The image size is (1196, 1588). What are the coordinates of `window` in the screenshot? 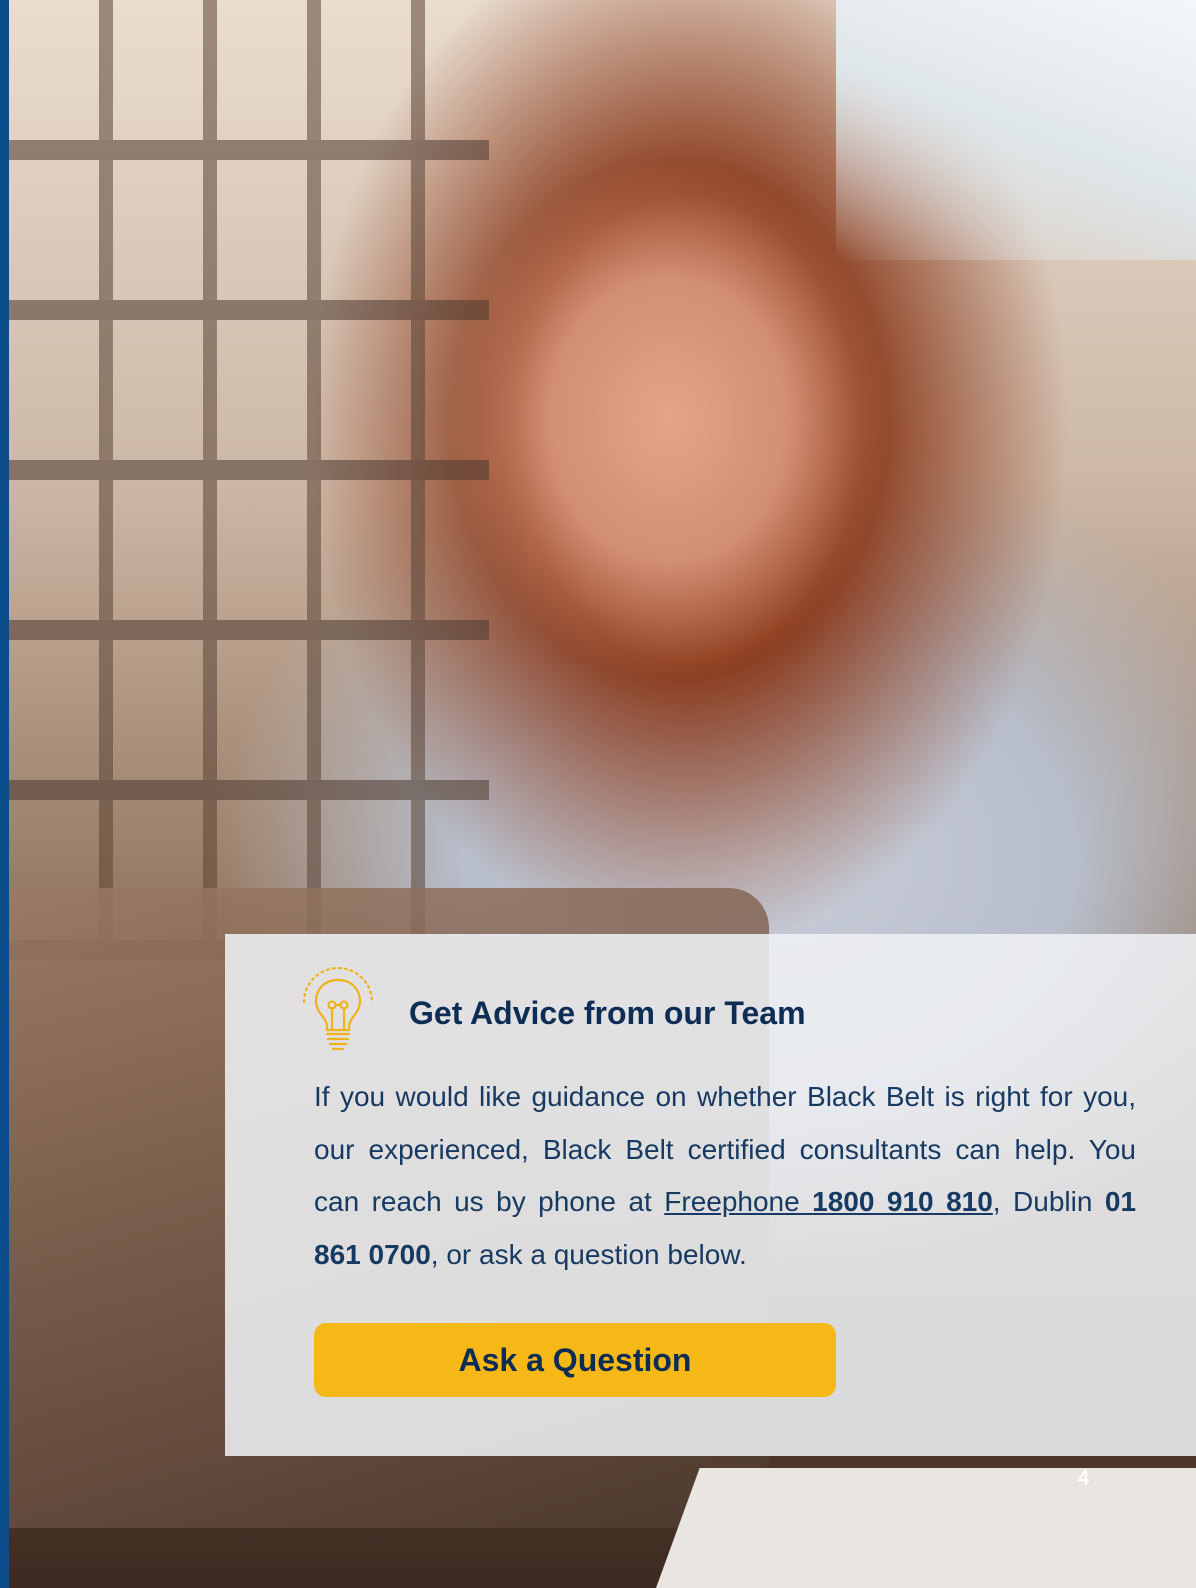 It's located at (1016, 130).